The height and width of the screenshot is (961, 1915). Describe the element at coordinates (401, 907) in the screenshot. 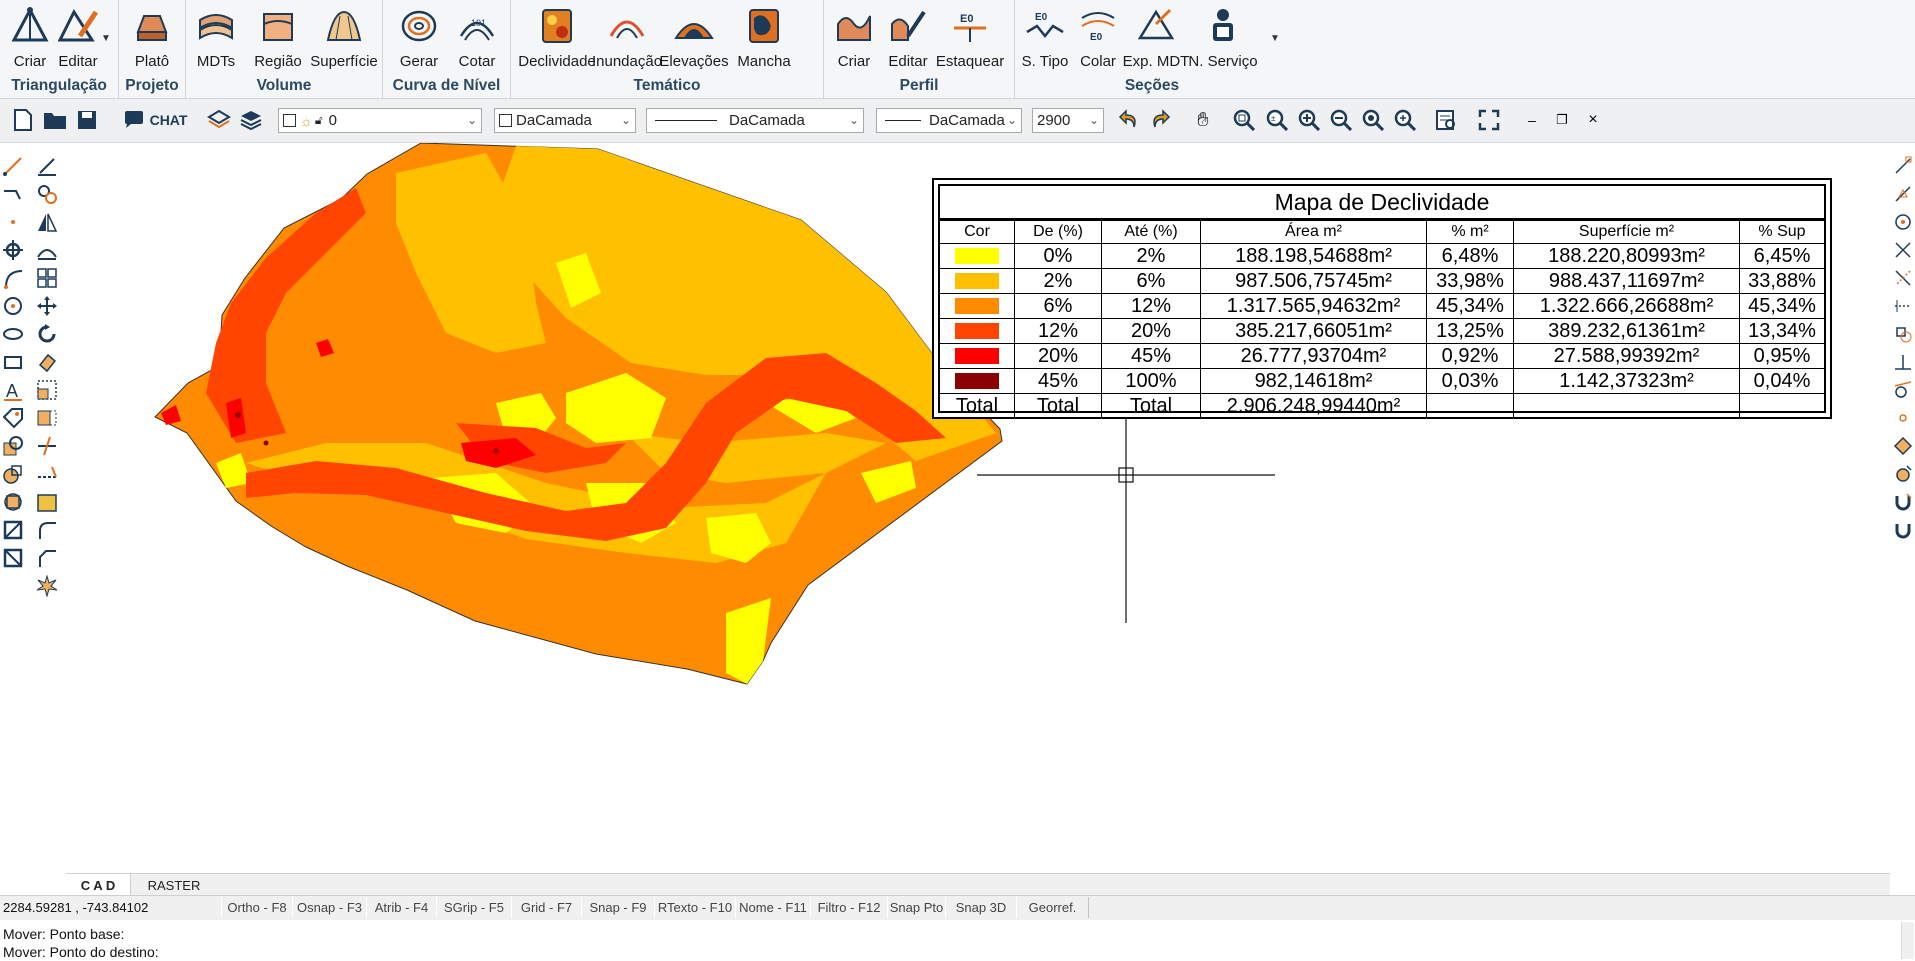

I see `attrib-toggle: Atrib - F4` at that location.